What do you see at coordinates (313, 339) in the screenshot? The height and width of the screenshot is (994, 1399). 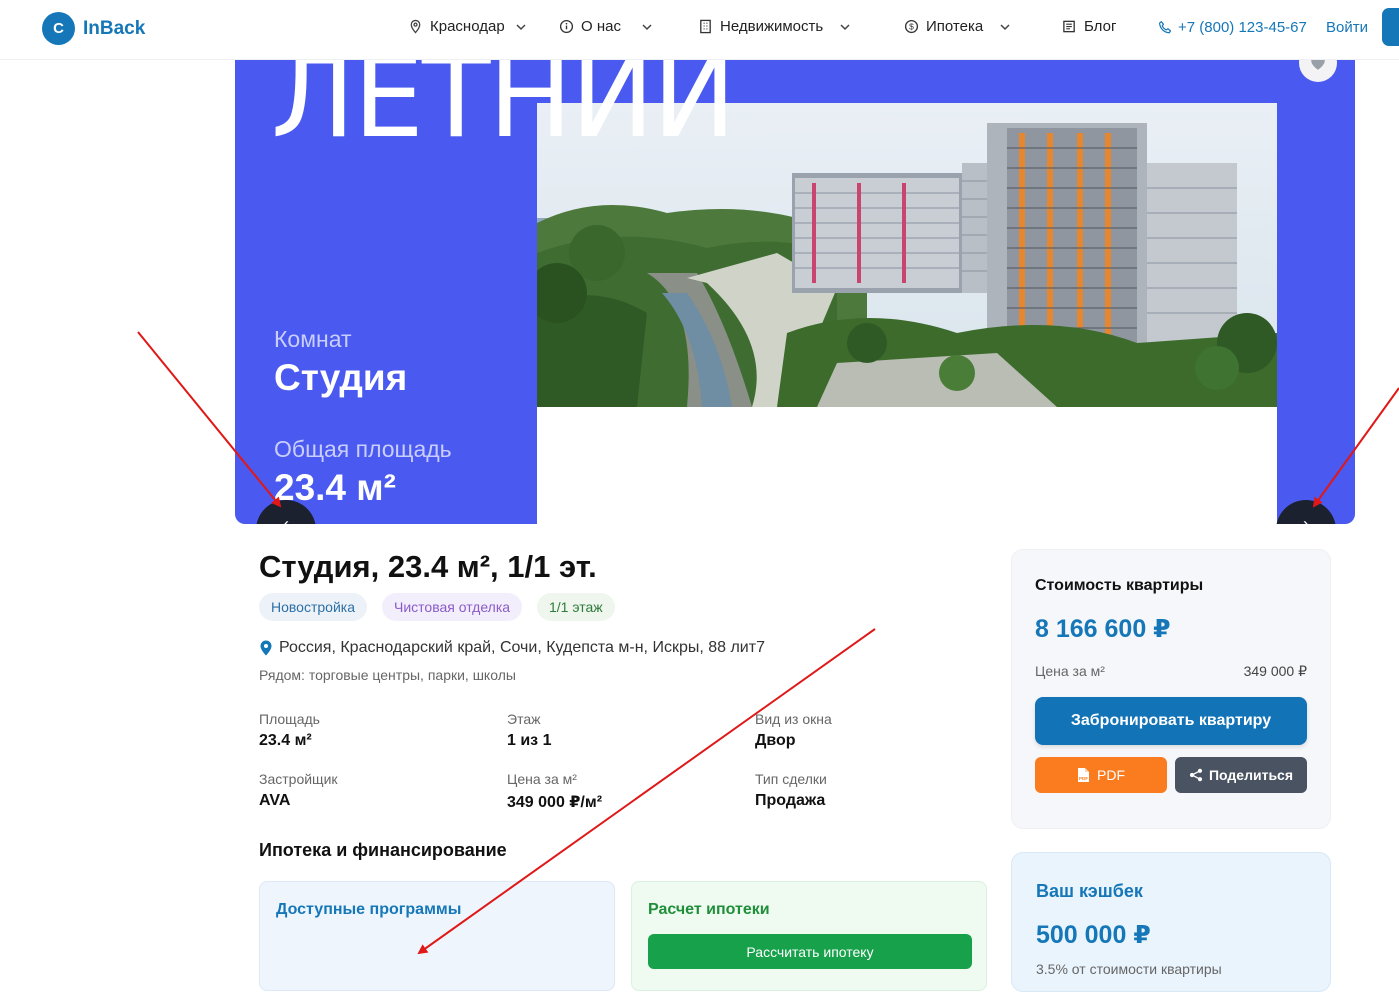 I see `rooms-label: Комнат` at bounding box center [313, 339].